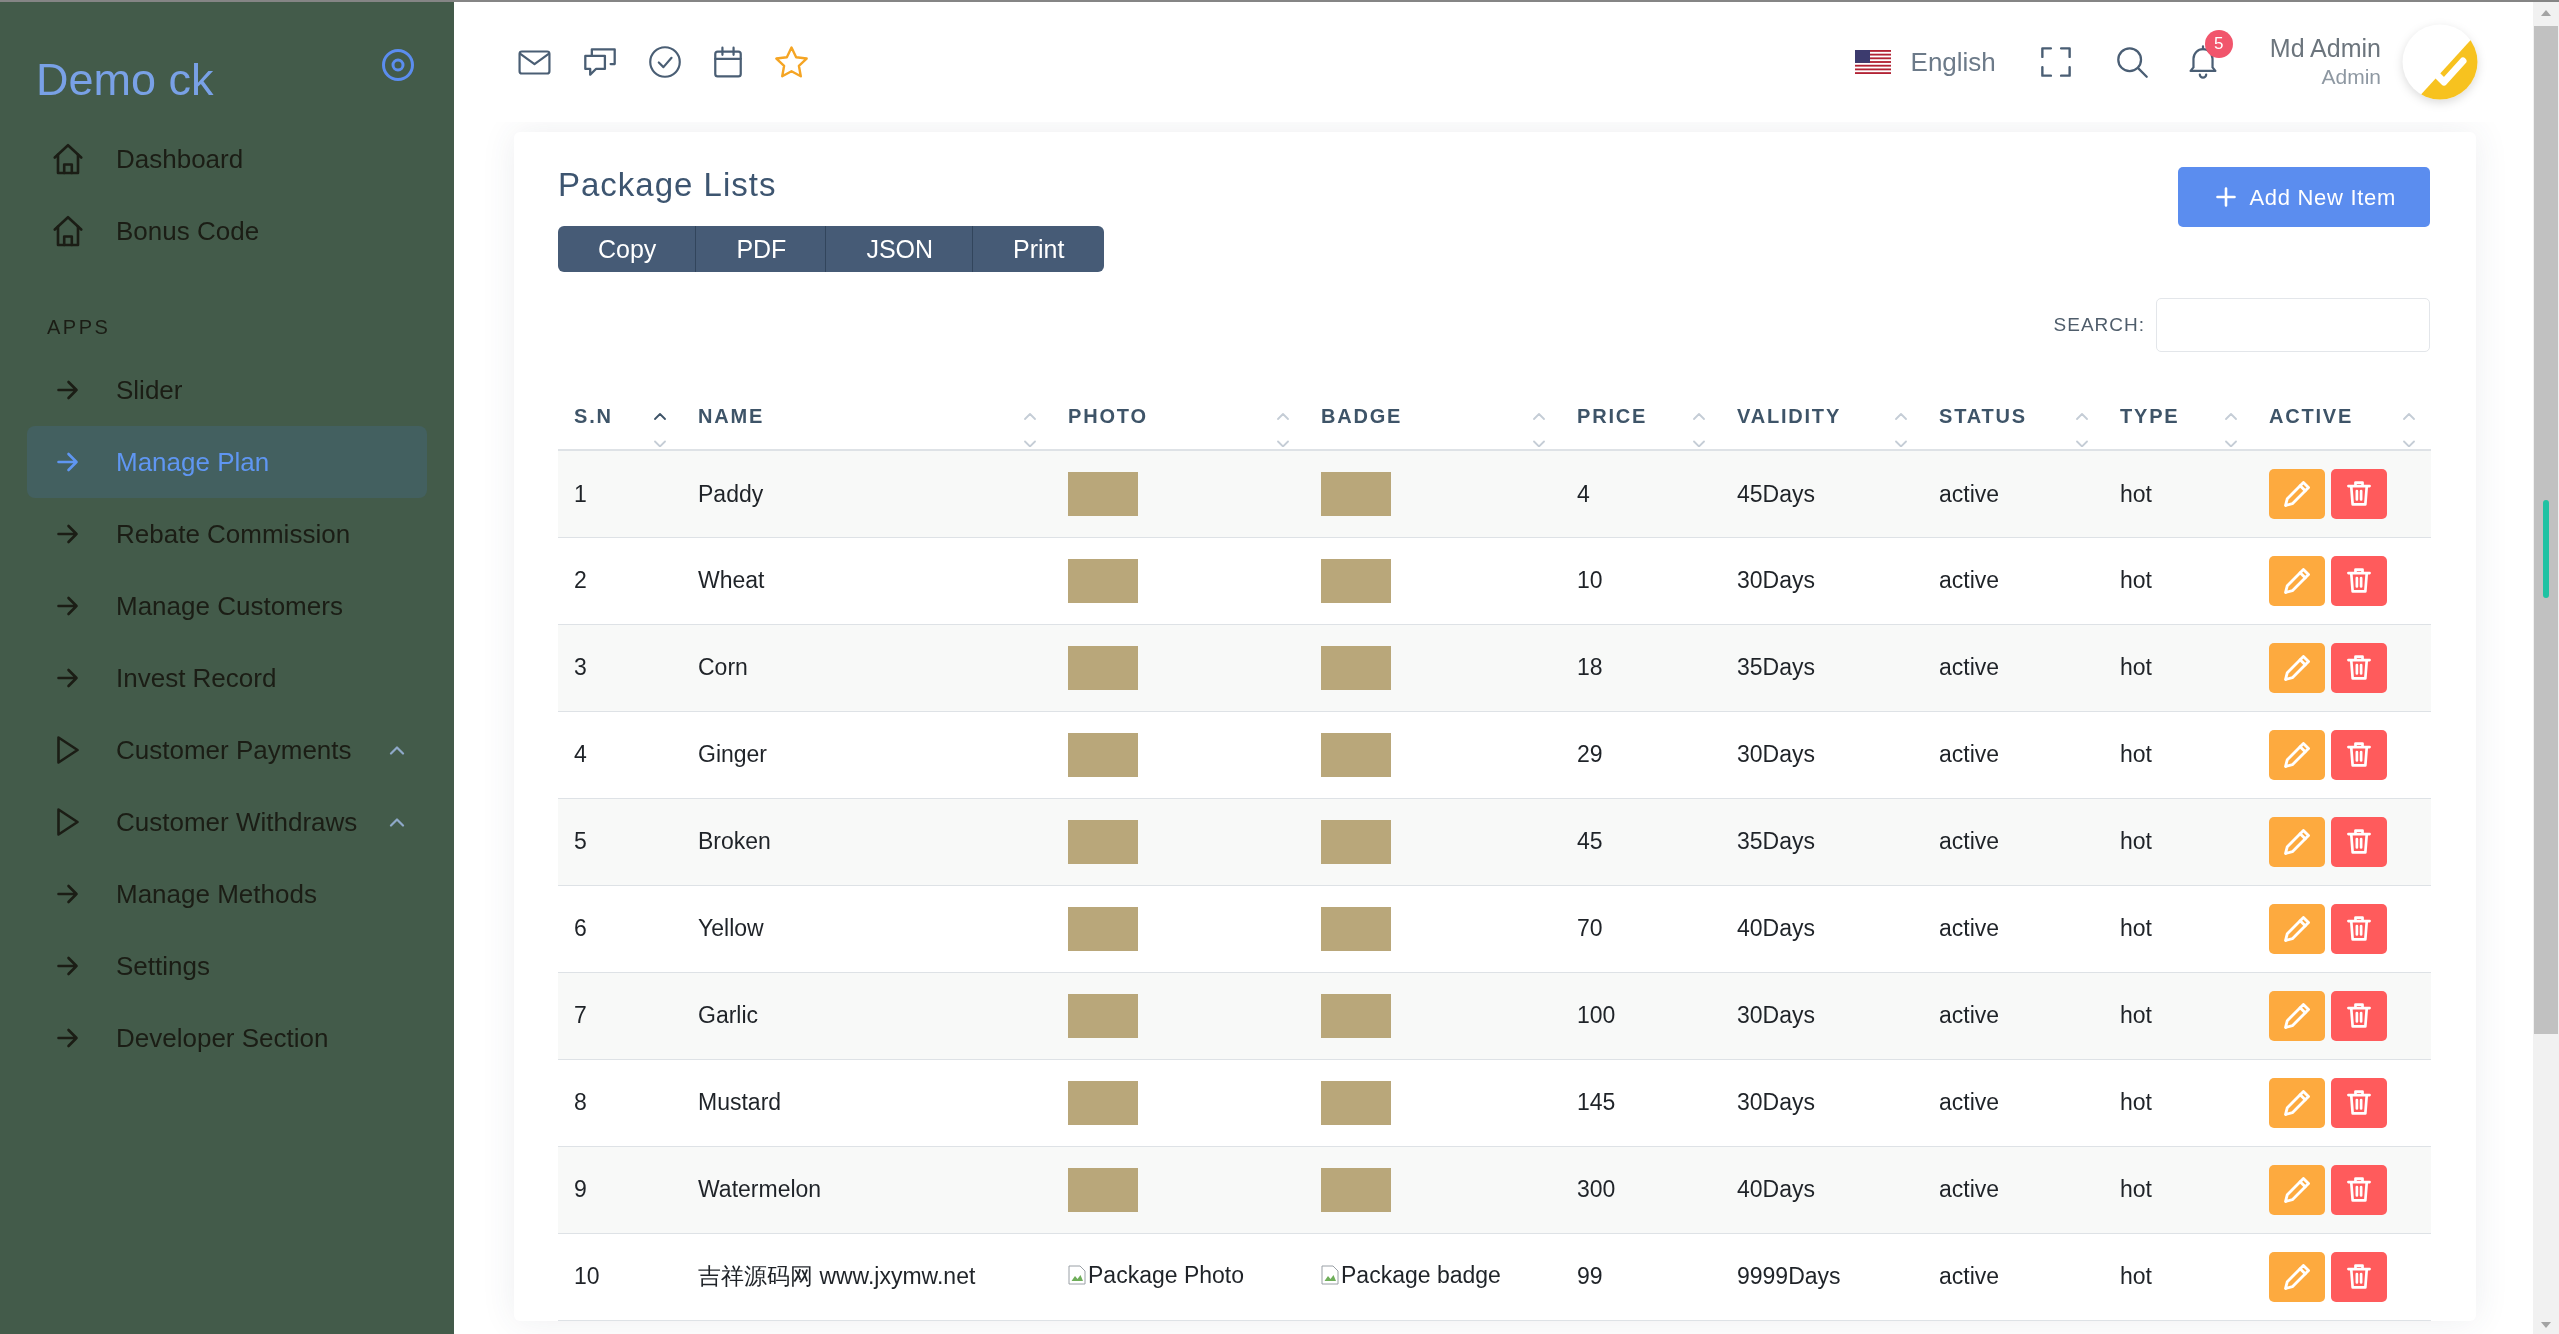 This screenshot has width=2559, height=1334. Describe the element at coordinates (2055, 62) in the screenshot. I see `fullscreen-icon` at that location.